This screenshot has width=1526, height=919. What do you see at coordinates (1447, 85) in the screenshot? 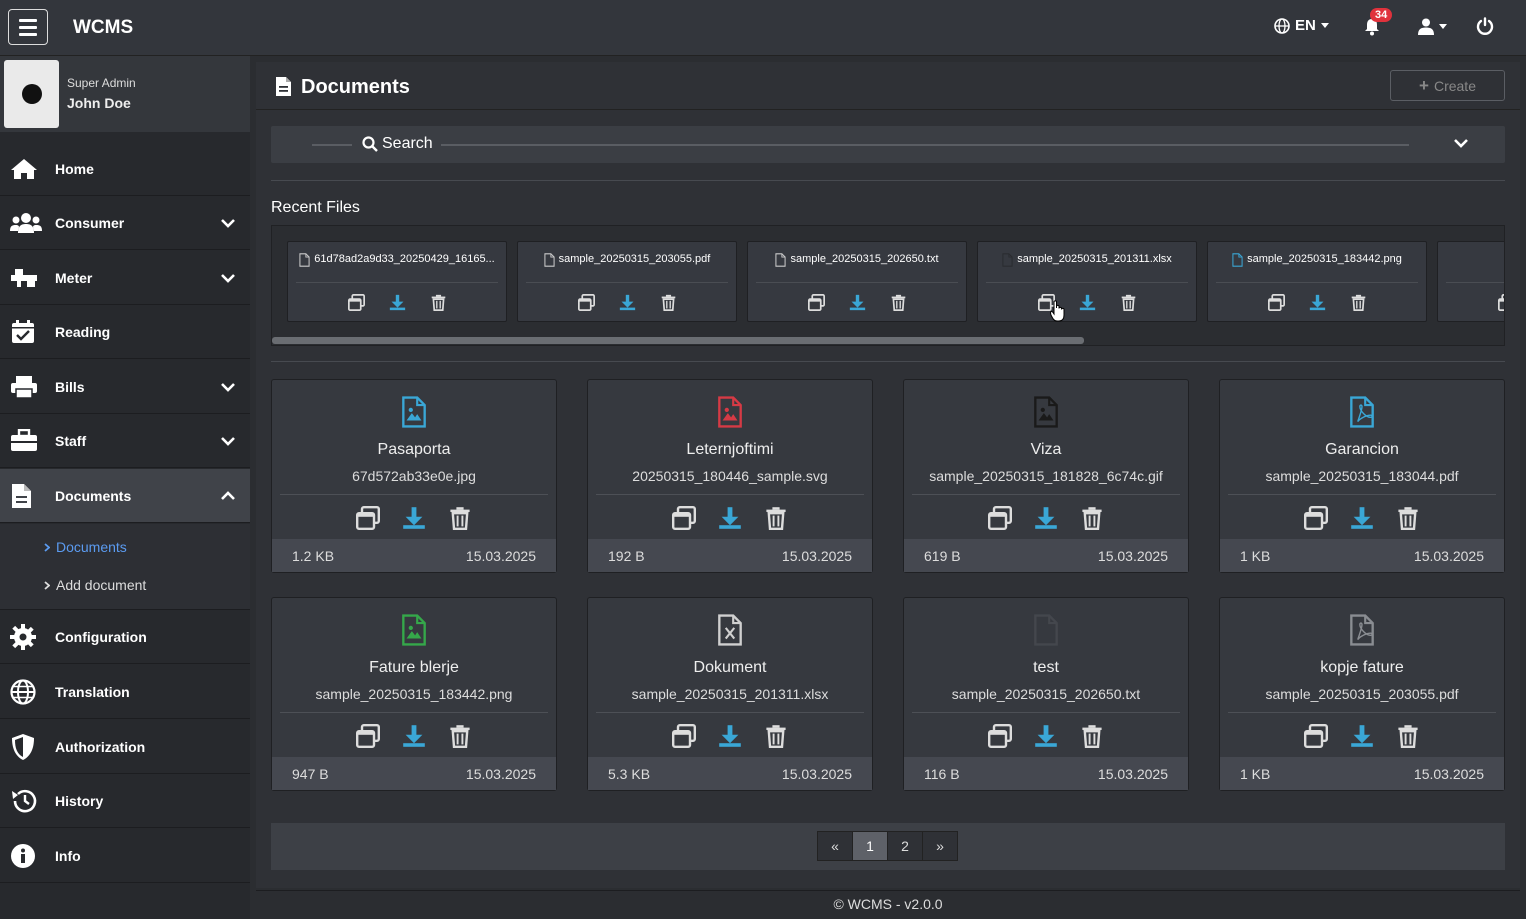
I see `create-button: + Create` at bounding box center [1447, 85].